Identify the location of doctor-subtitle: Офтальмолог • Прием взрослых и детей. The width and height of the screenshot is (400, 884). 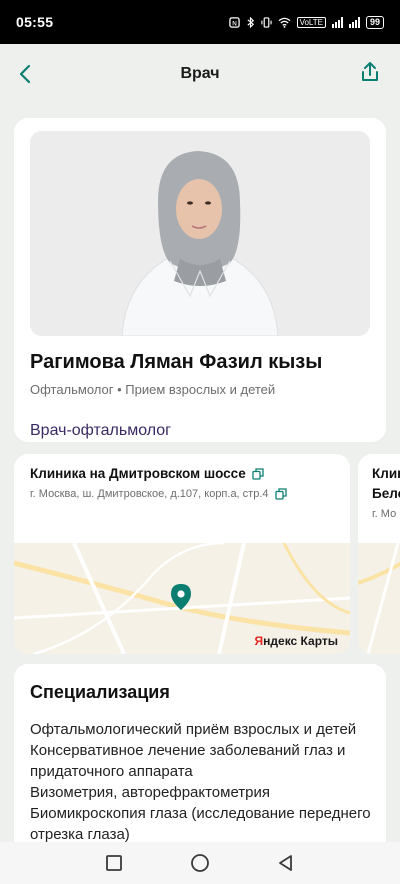
(153, 389).